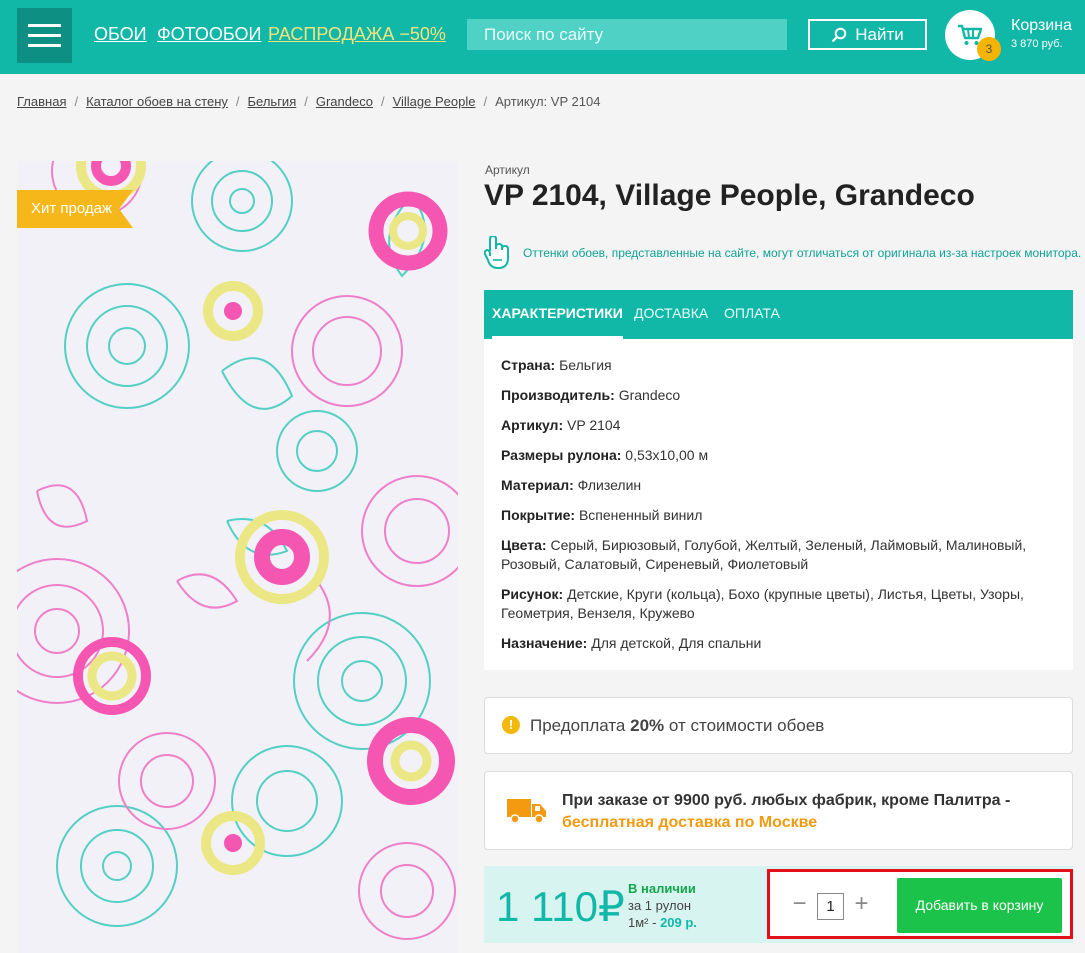 The width and height of the screenshot is (1085, 953). I want to click on hand-icon, so click(496, 252).